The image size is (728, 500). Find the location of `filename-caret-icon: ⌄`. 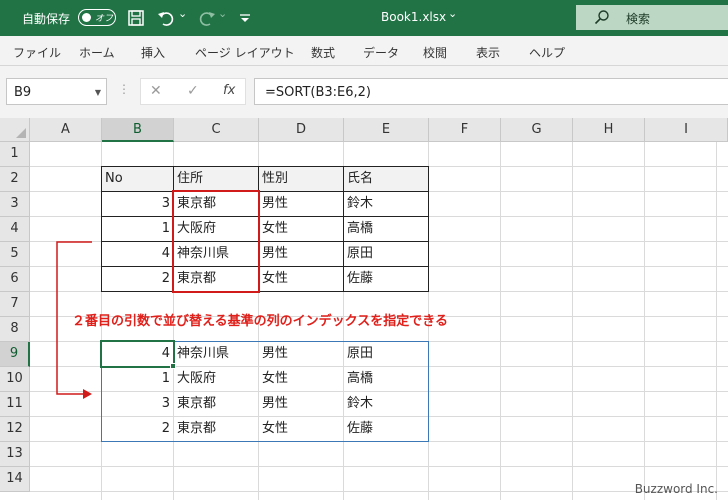

filename-caret-icon: ⌄ is located at coordinates (452, 13).